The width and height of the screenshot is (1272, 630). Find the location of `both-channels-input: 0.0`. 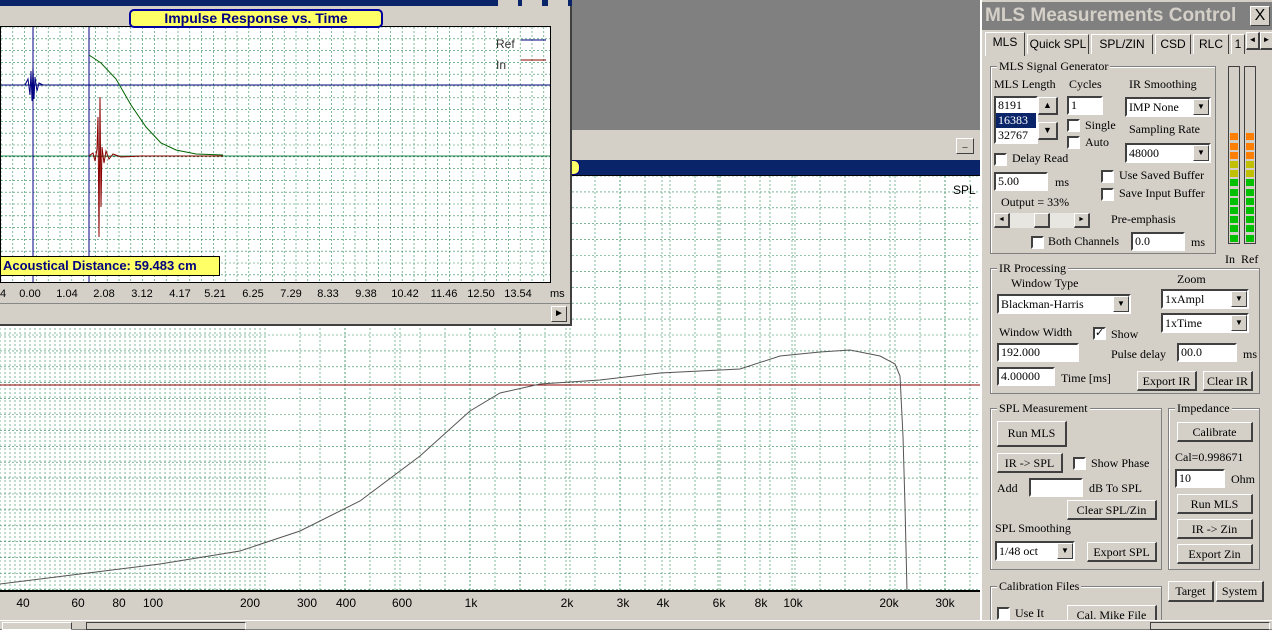

both-channels-input: 0.0 is located at coordinates (1158, 241).